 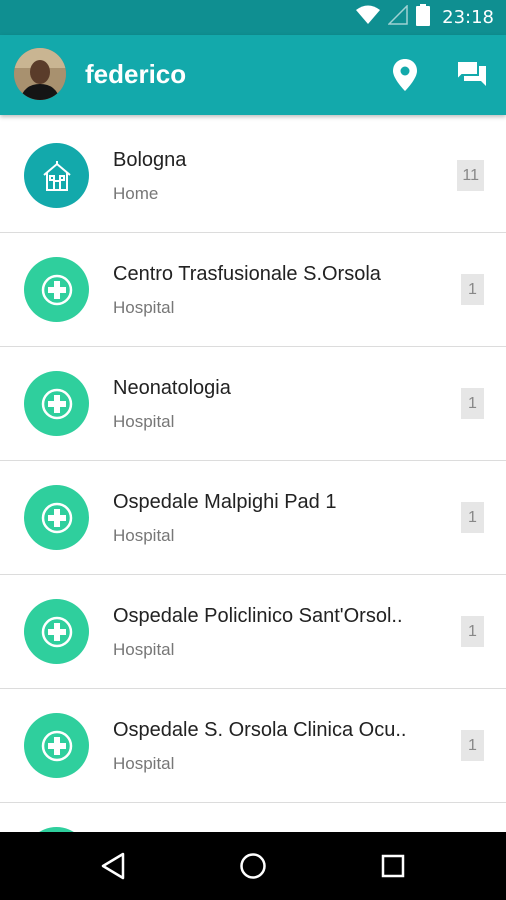 What do you see at coordinates (253, 75) in the screenshot?
I see `app-bar: federico` at bounding box center [253, 75].